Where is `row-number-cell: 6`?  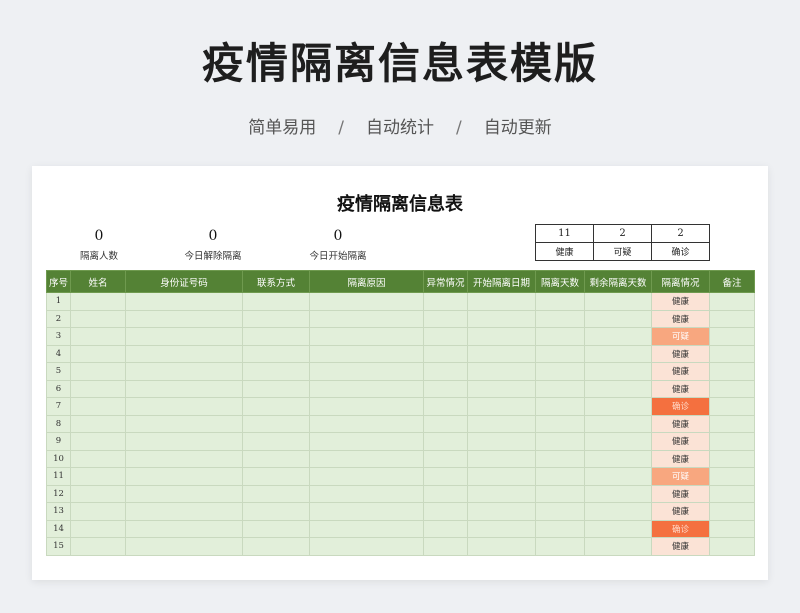 row-number-cell: 6 is located at coordinates (58, 388).